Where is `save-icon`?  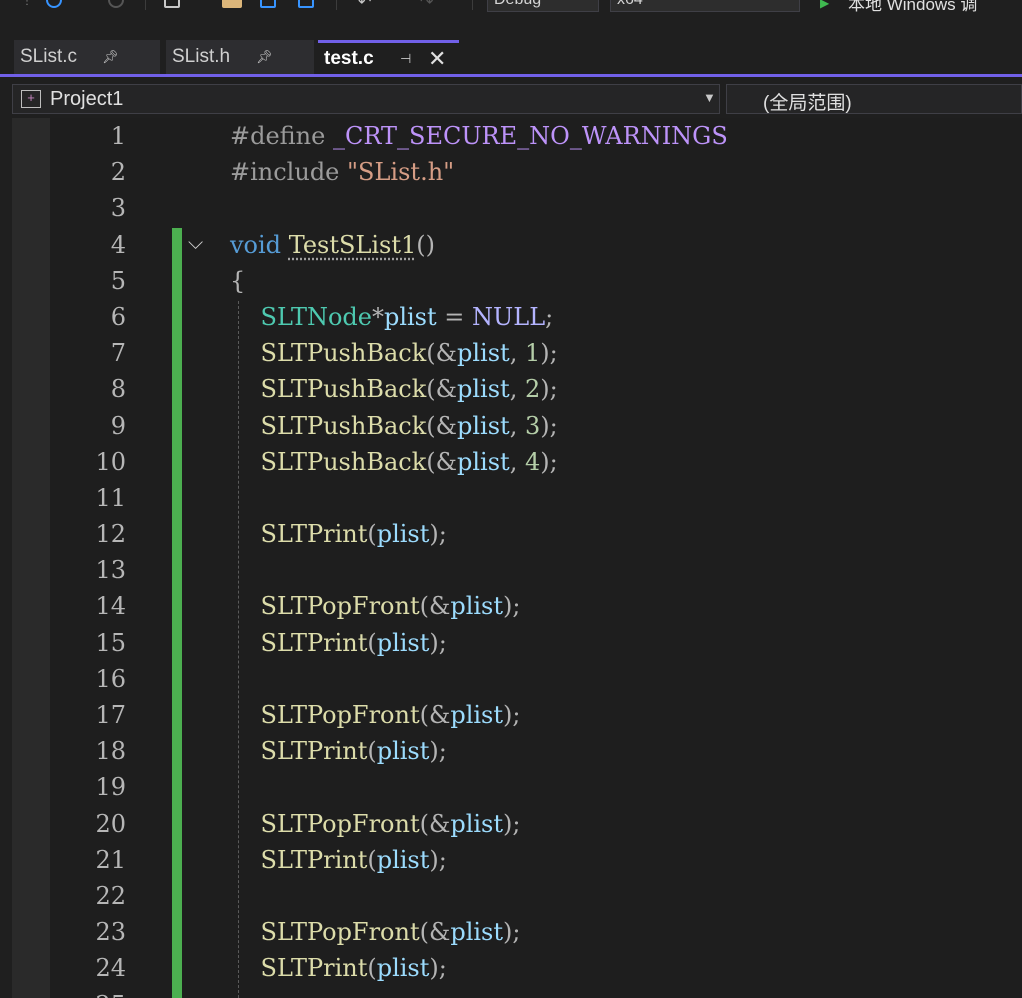 save-icon is located at coordinates (268, 4).